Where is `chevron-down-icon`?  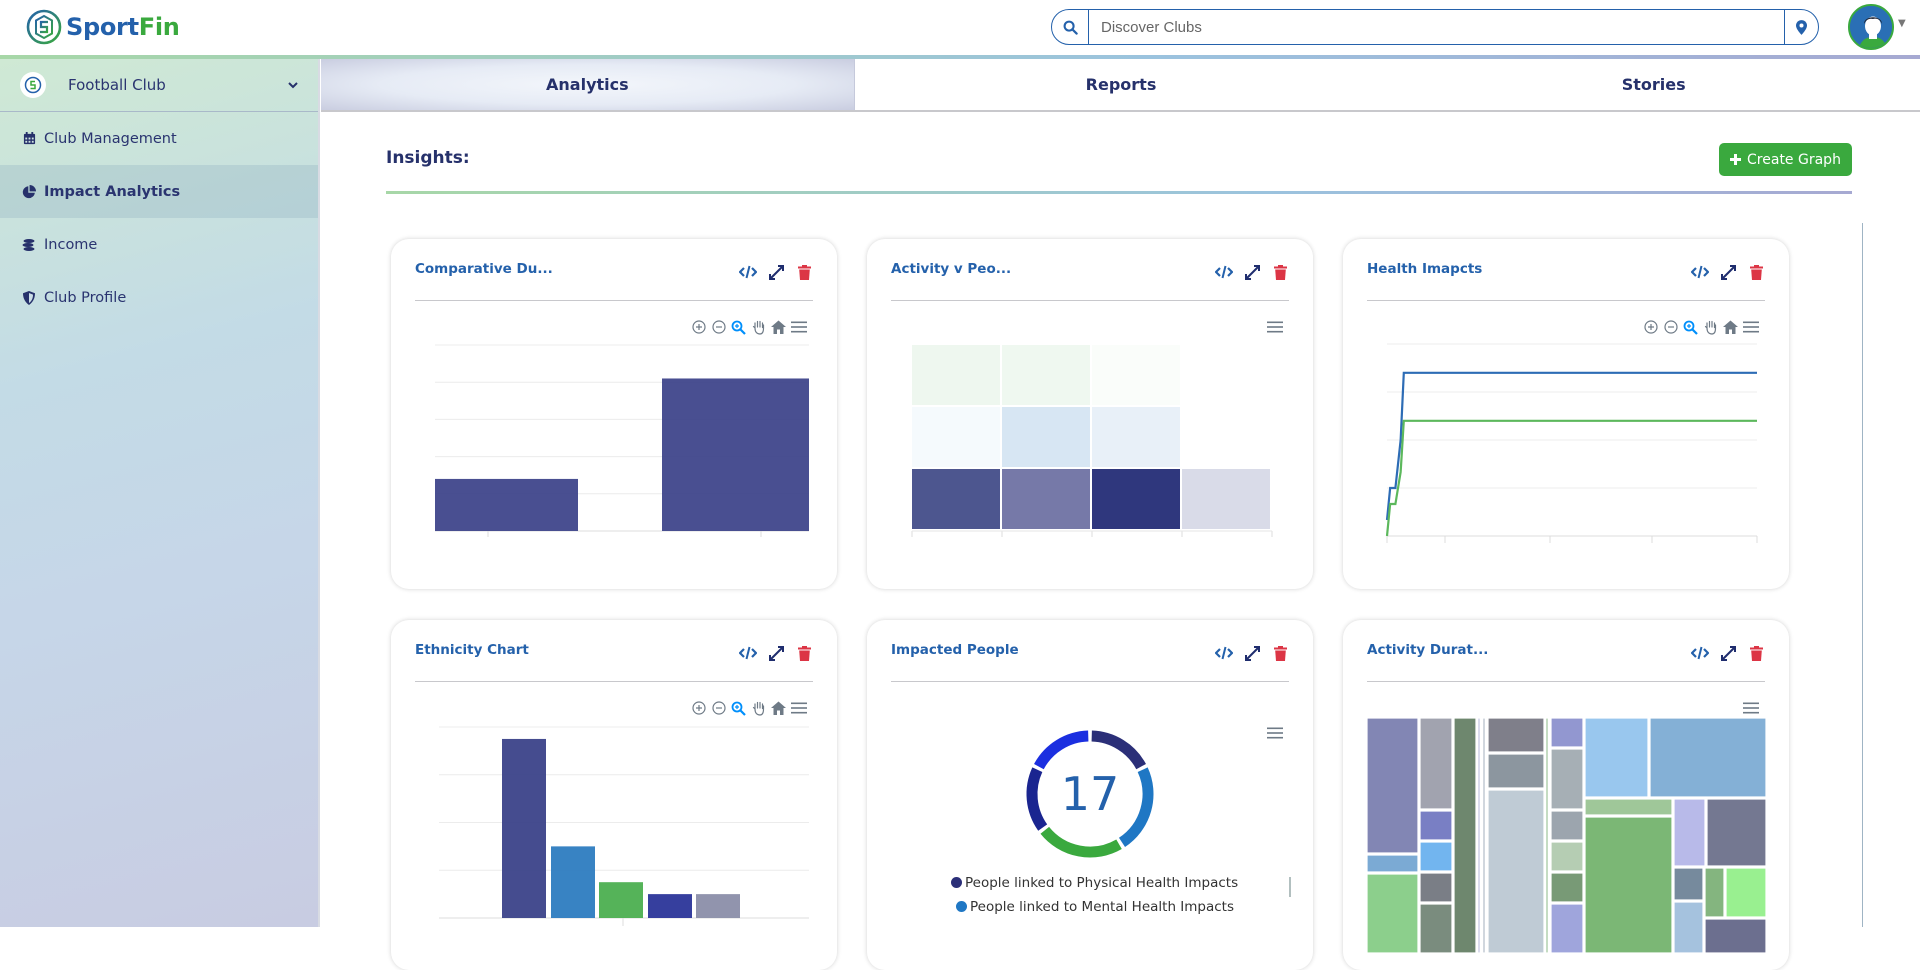 chevron-down-icon is located at coordinates (293, 85).